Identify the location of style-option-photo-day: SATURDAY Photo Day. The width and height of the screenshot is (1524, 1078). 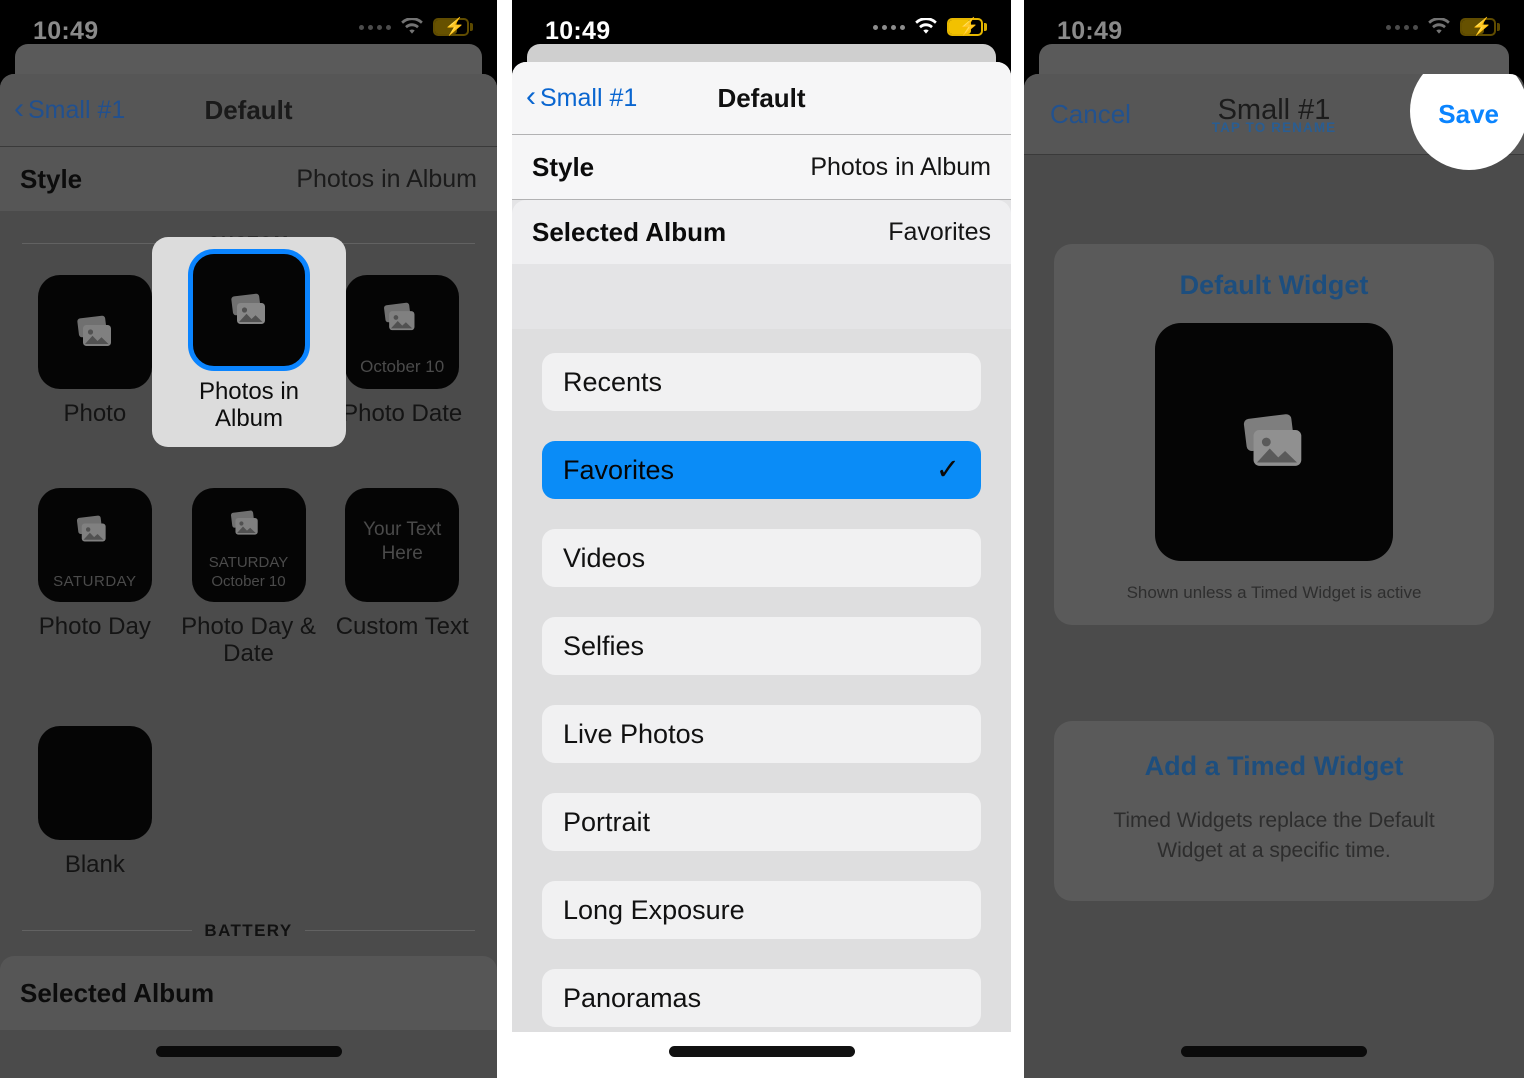
(95, 577).